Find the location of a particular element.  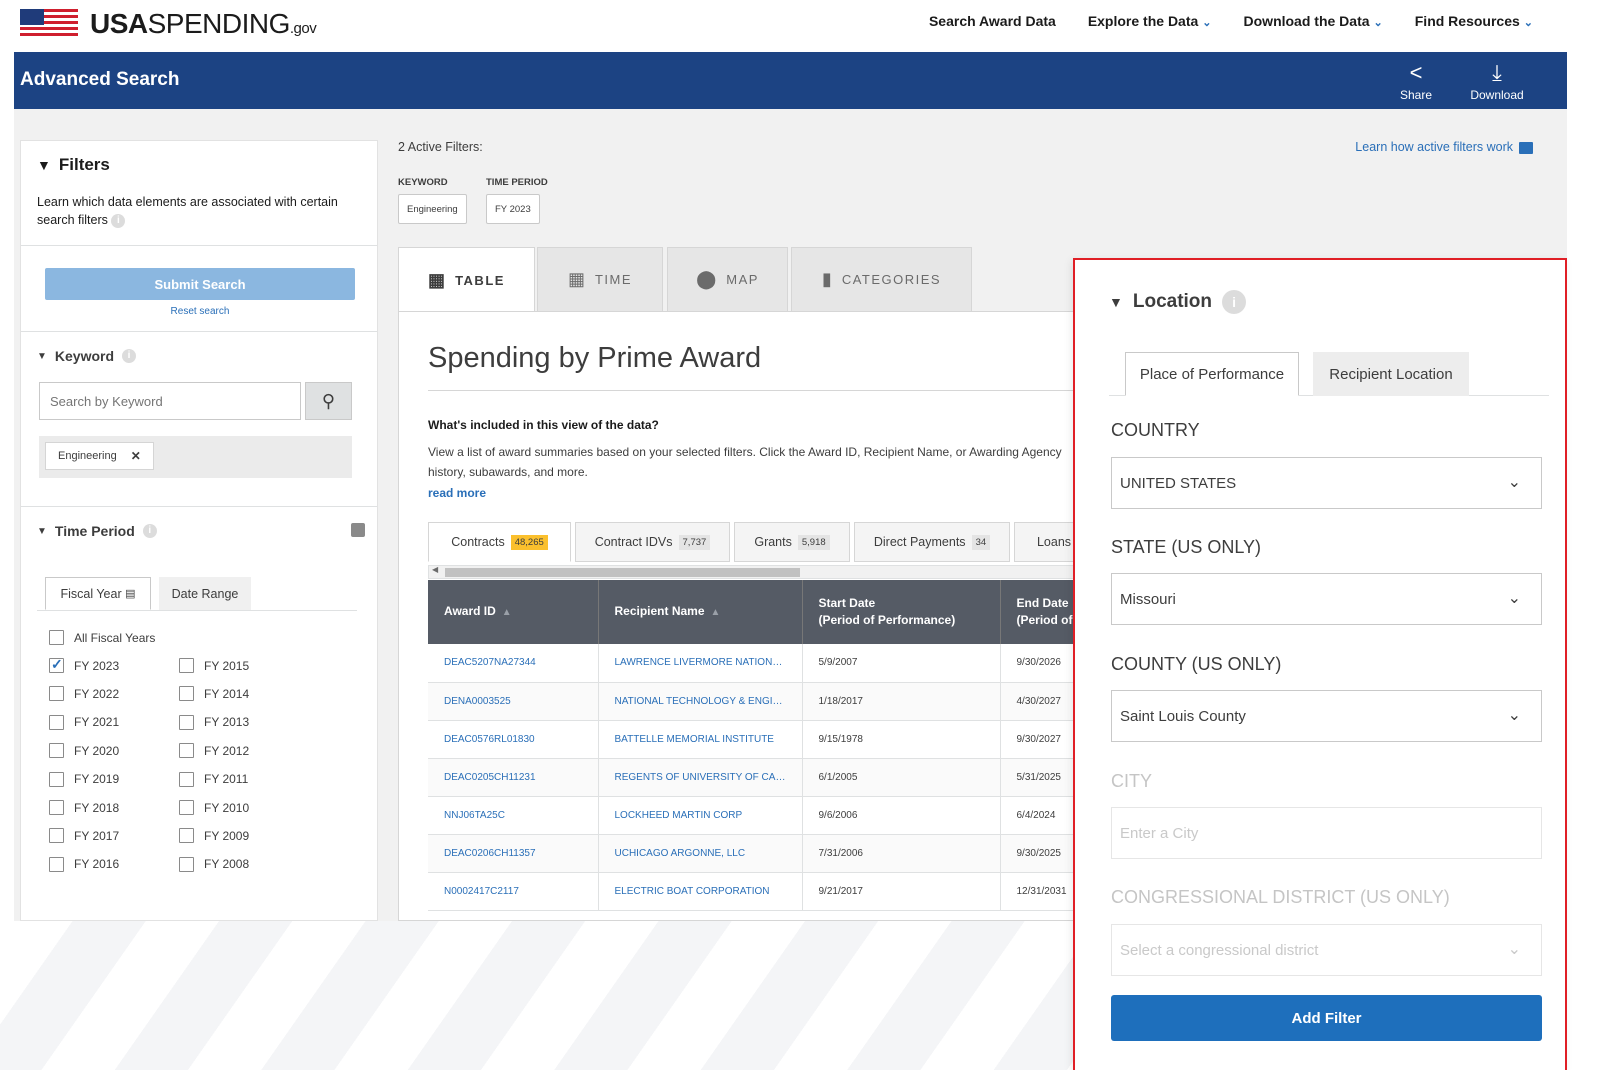

tab-map: ⬤ MAP is located at coordinates (727, 279).